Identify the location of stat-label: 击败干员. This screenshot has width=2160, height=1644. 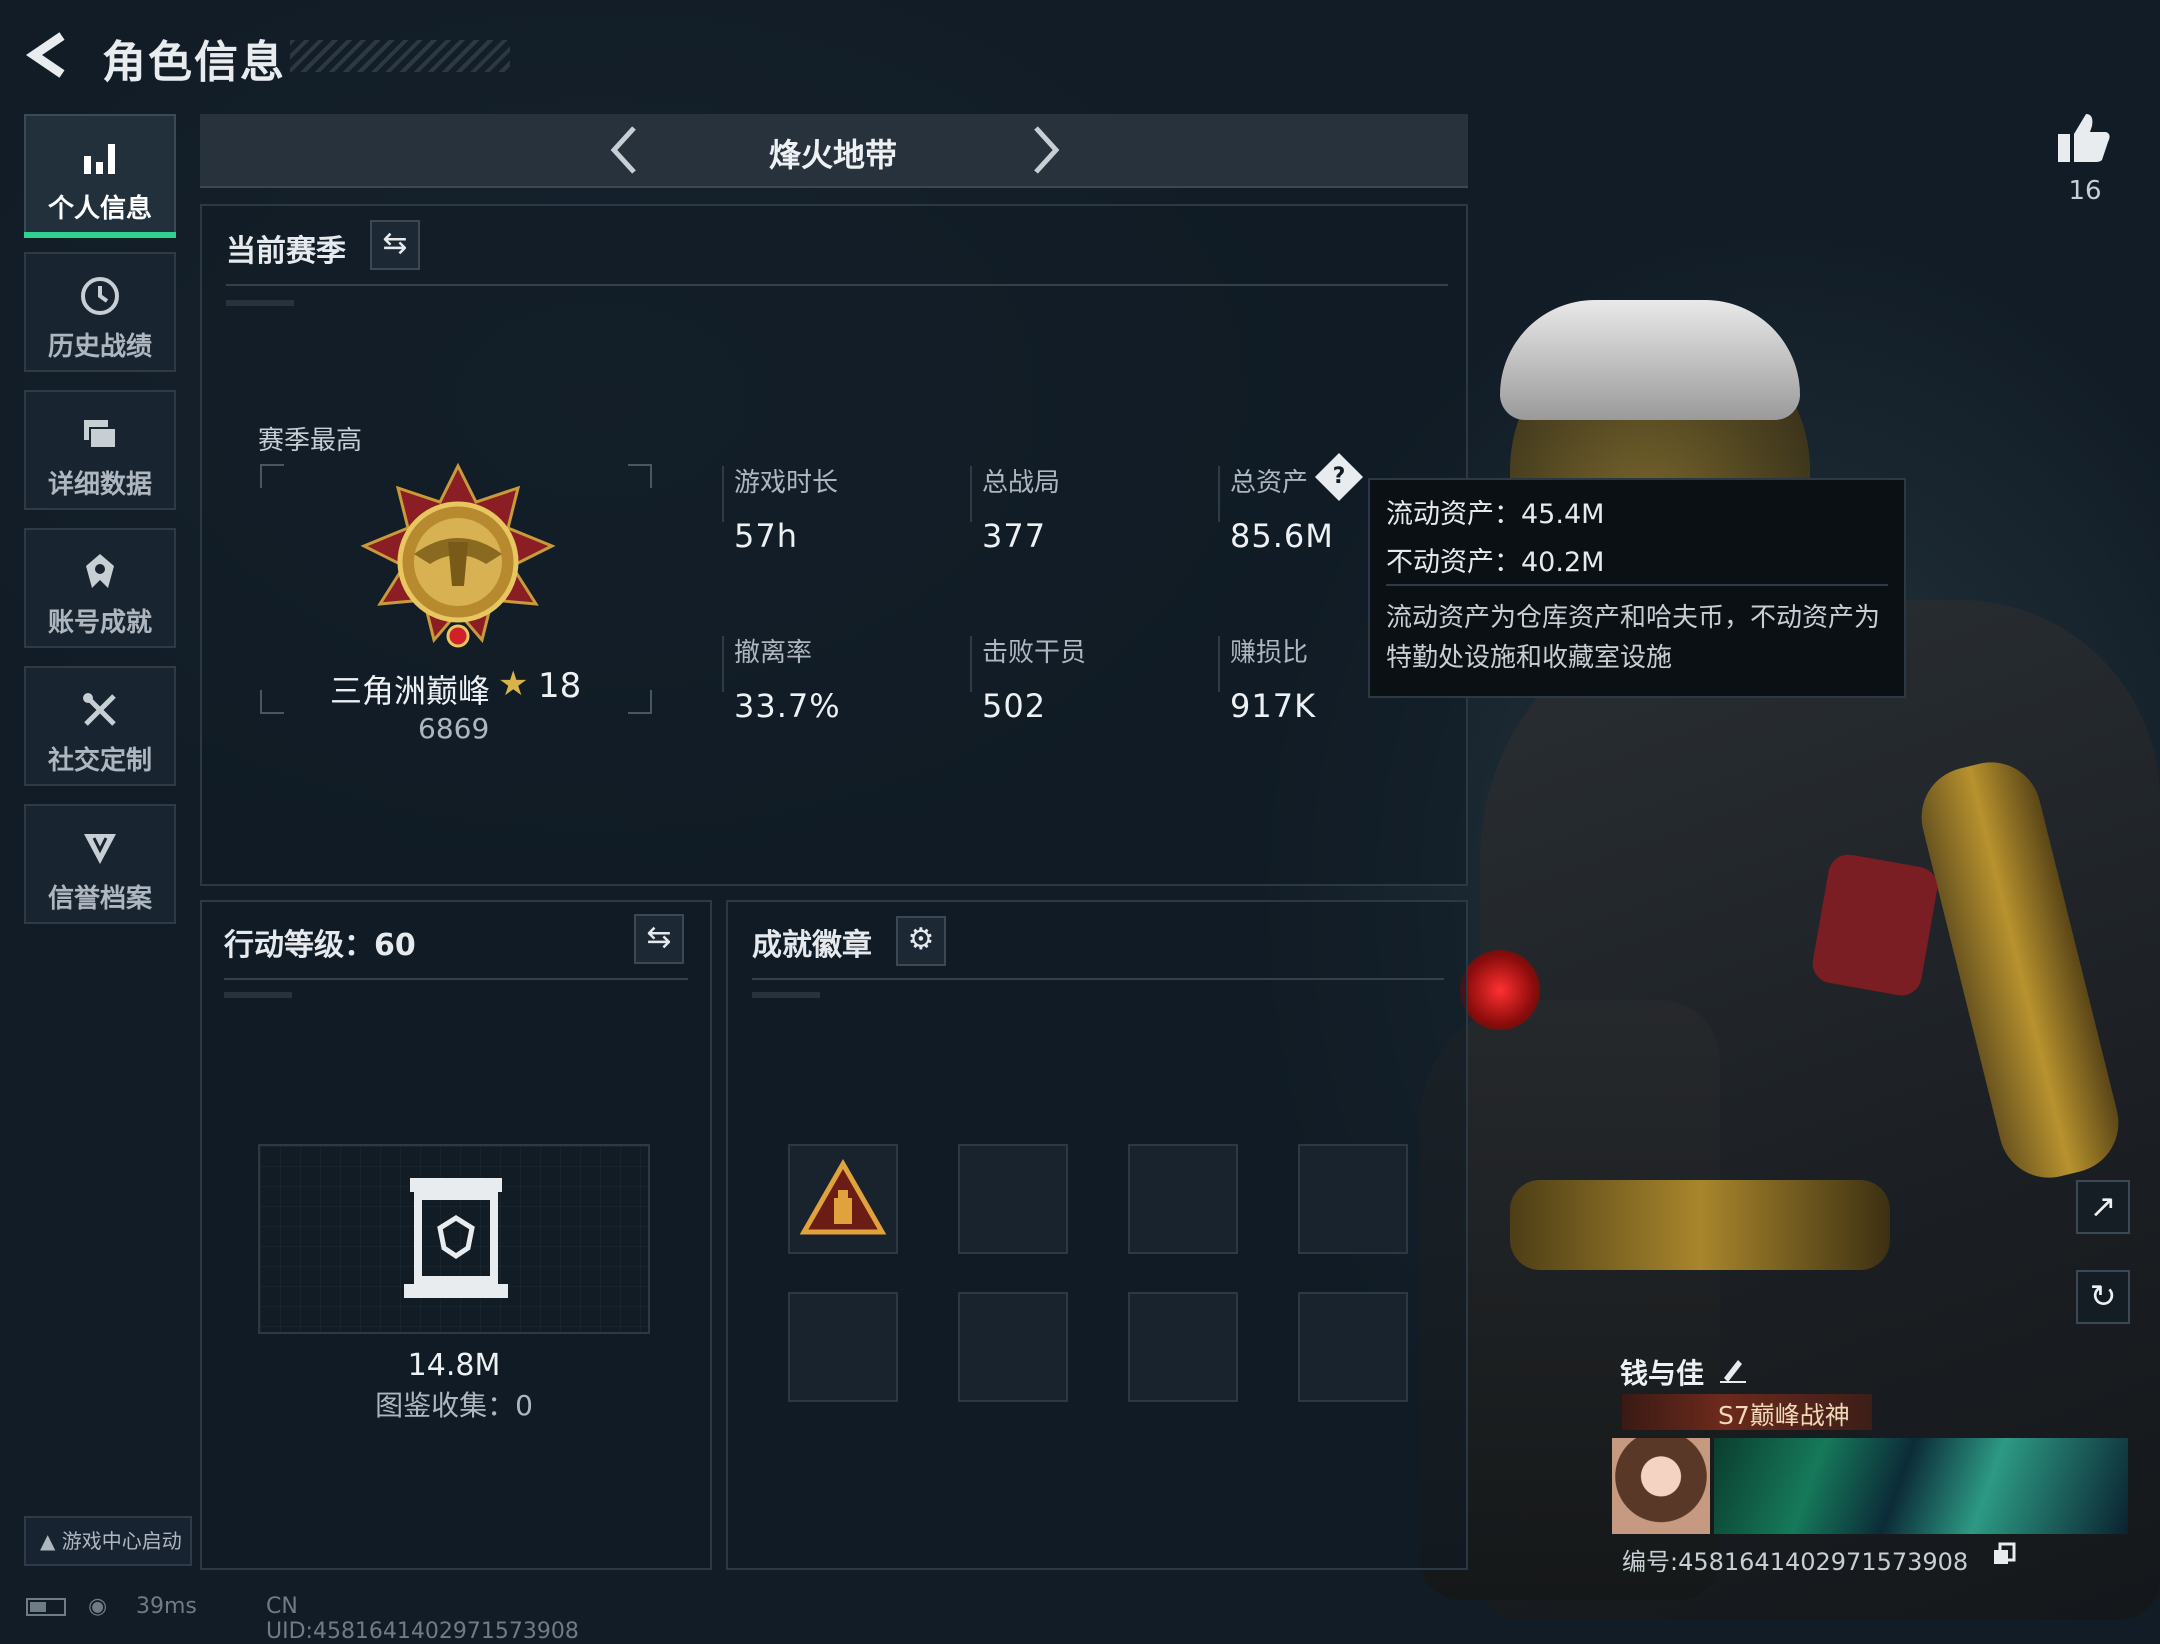
(1034, 653).